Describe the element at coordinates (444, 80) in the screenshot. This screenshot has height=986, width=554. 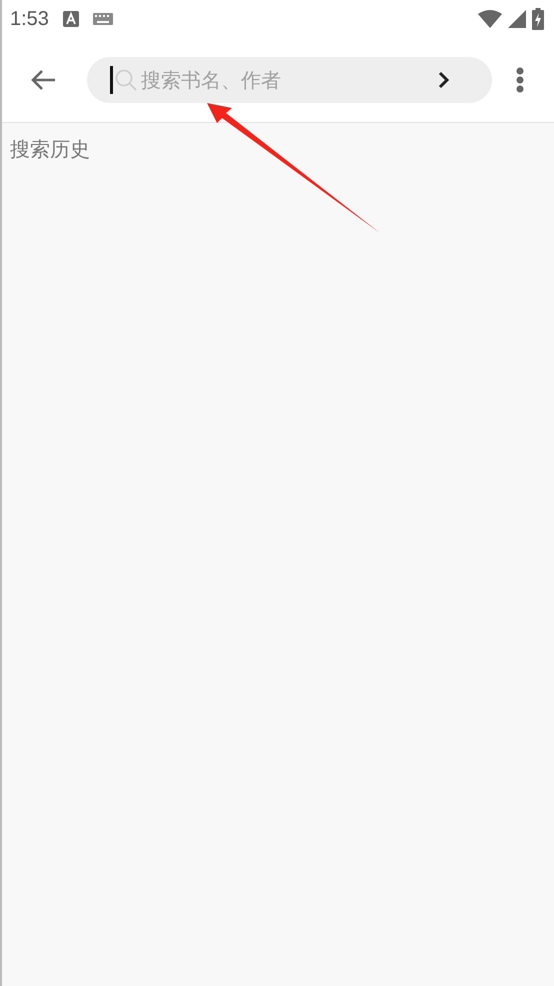
I see `chevron-right-icon` at that location.